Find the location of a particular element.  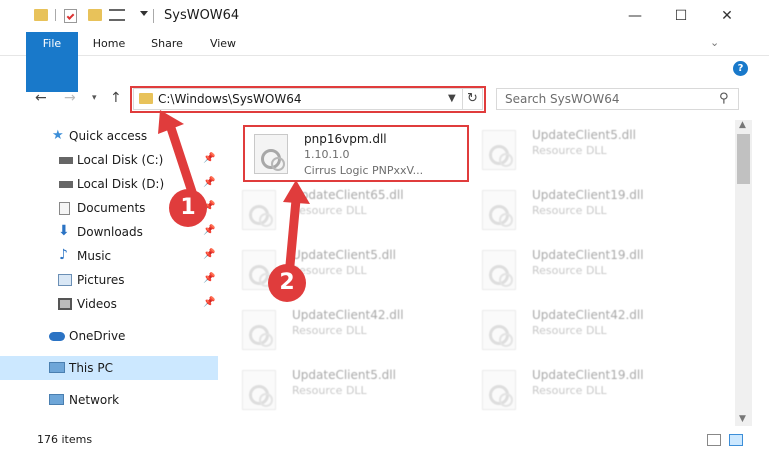

sidebar-item-this-pc: This PC is located at coordinates (109, 368).